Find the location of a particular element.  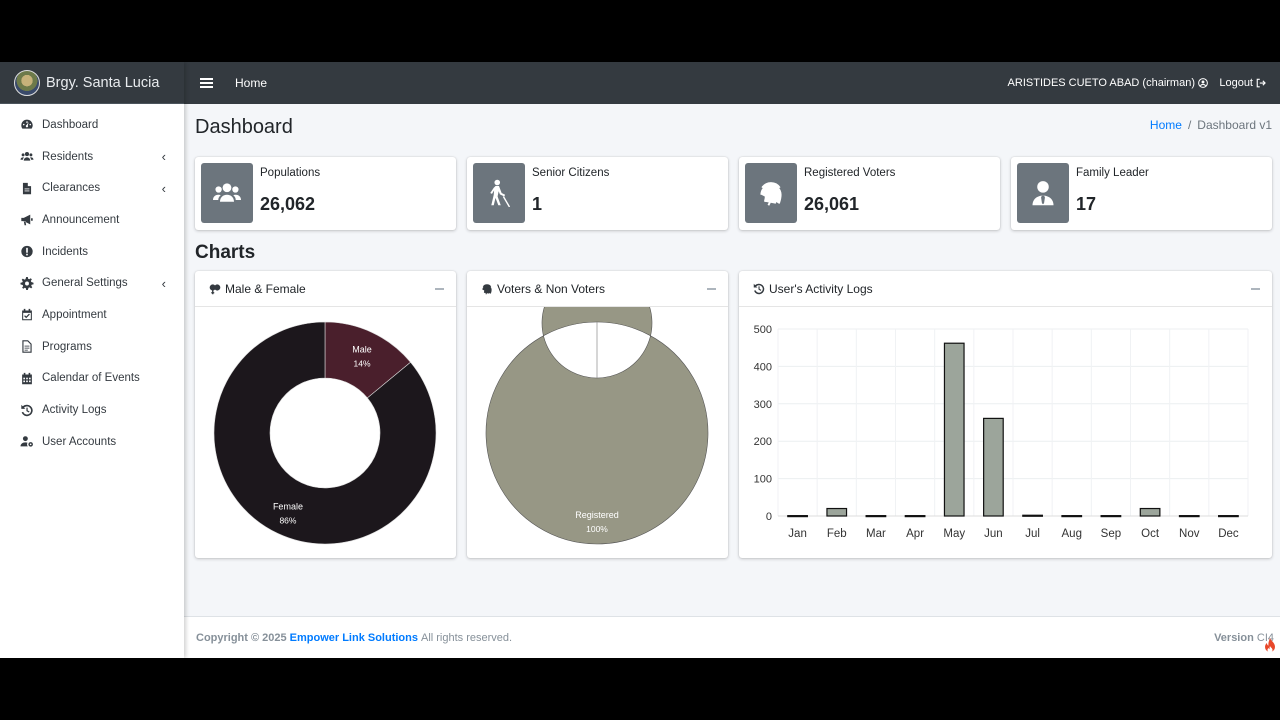

sidebar-item-label: Activity Logs is located at coordinates (74, 410).